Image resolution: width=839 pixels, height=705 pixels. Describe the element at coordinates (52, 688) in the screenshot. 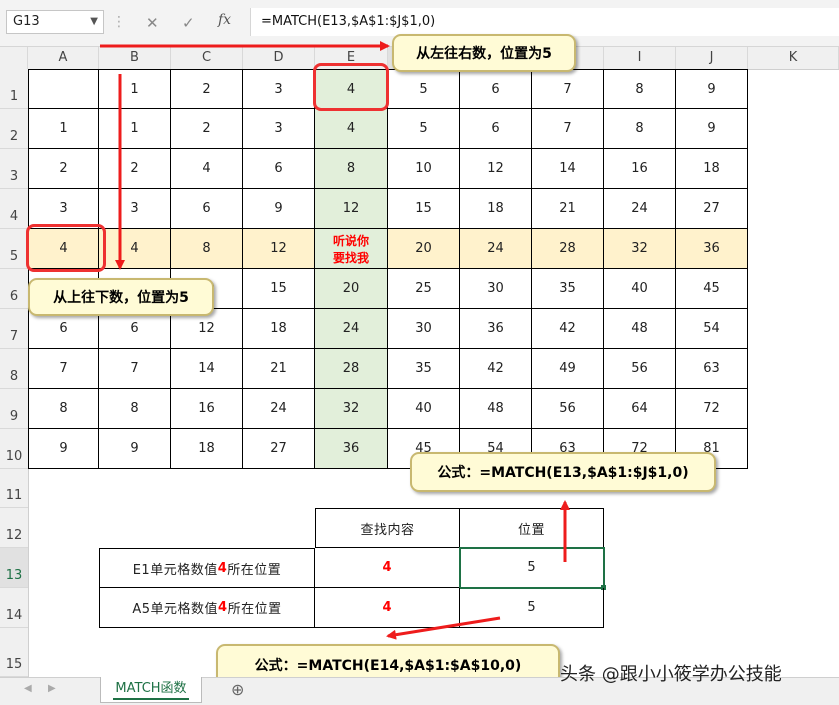

I see `scroll-right-icon: ▶` at that location.